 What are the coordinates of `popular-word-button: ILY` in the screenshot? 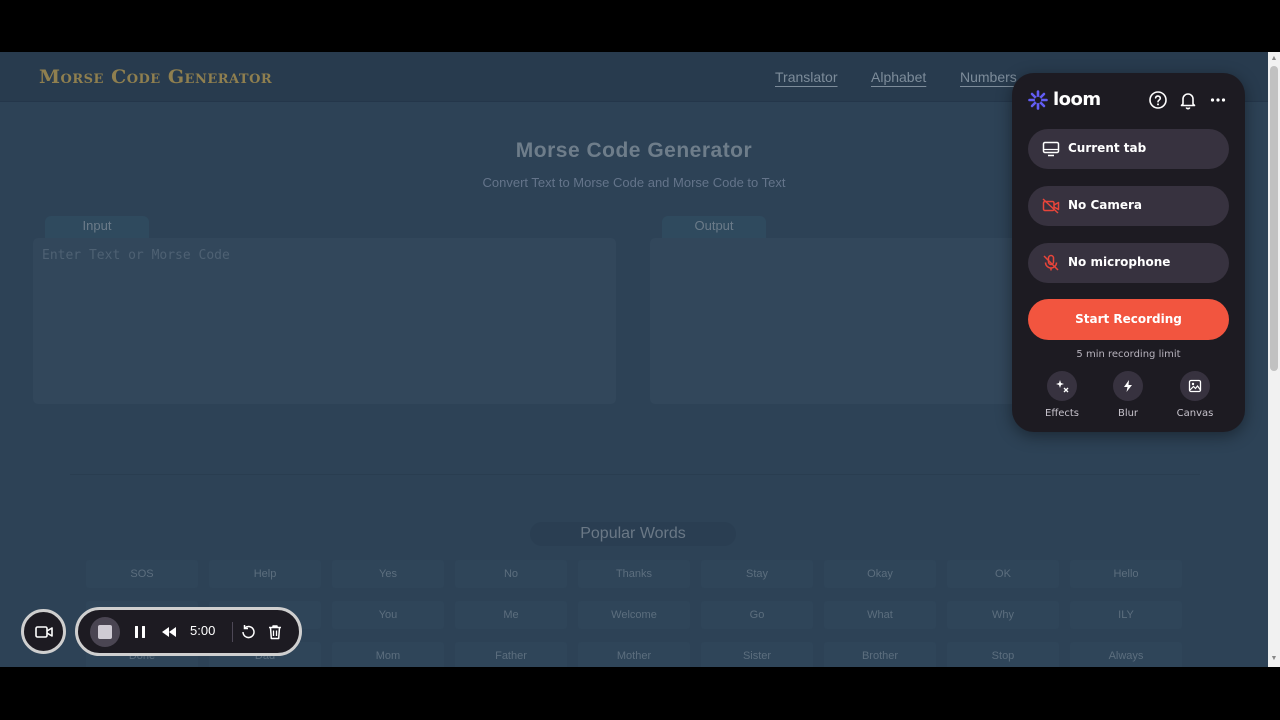 It's located at (1126, 615).